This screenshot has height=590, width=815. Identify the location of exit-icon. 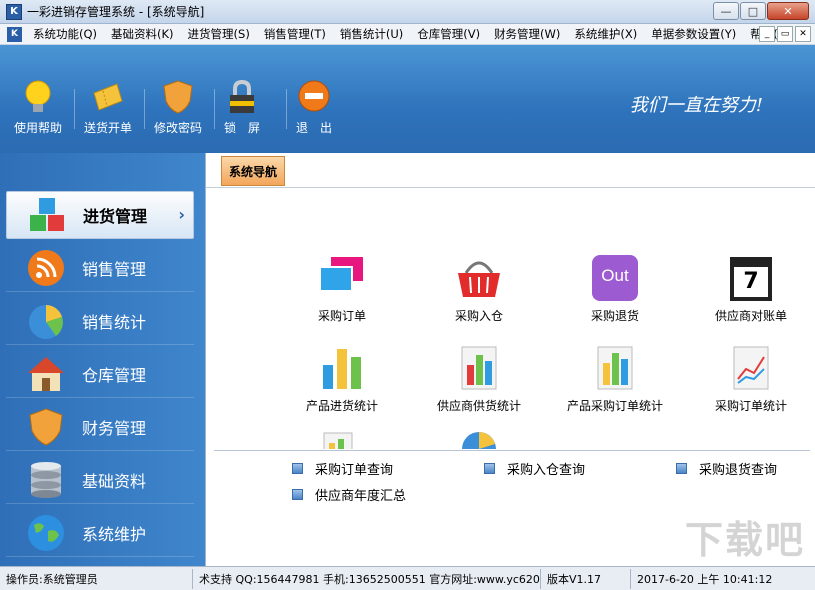
(314, 97).